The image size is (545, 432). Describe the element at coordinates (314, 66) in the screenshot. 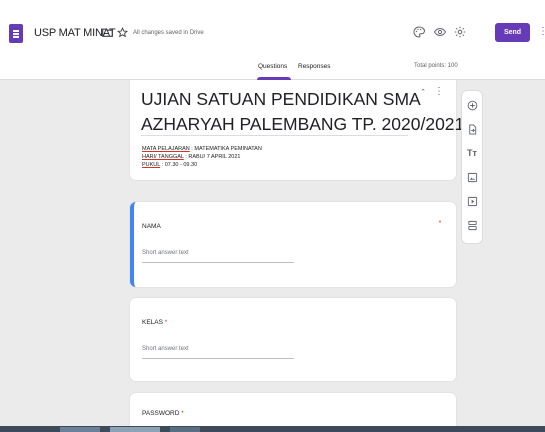

I see `tab-responses: Responses` at that location.